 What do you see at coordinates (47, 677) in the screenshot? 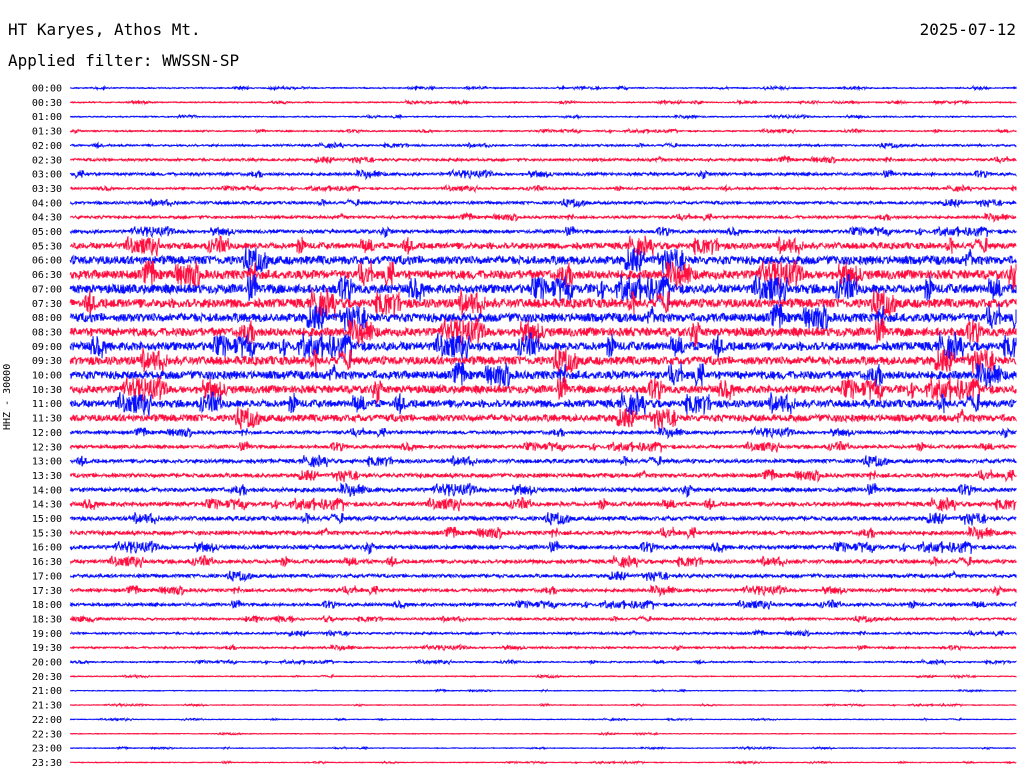
I see `time-tick-label: 20:30` at bounding box center [47, 677].